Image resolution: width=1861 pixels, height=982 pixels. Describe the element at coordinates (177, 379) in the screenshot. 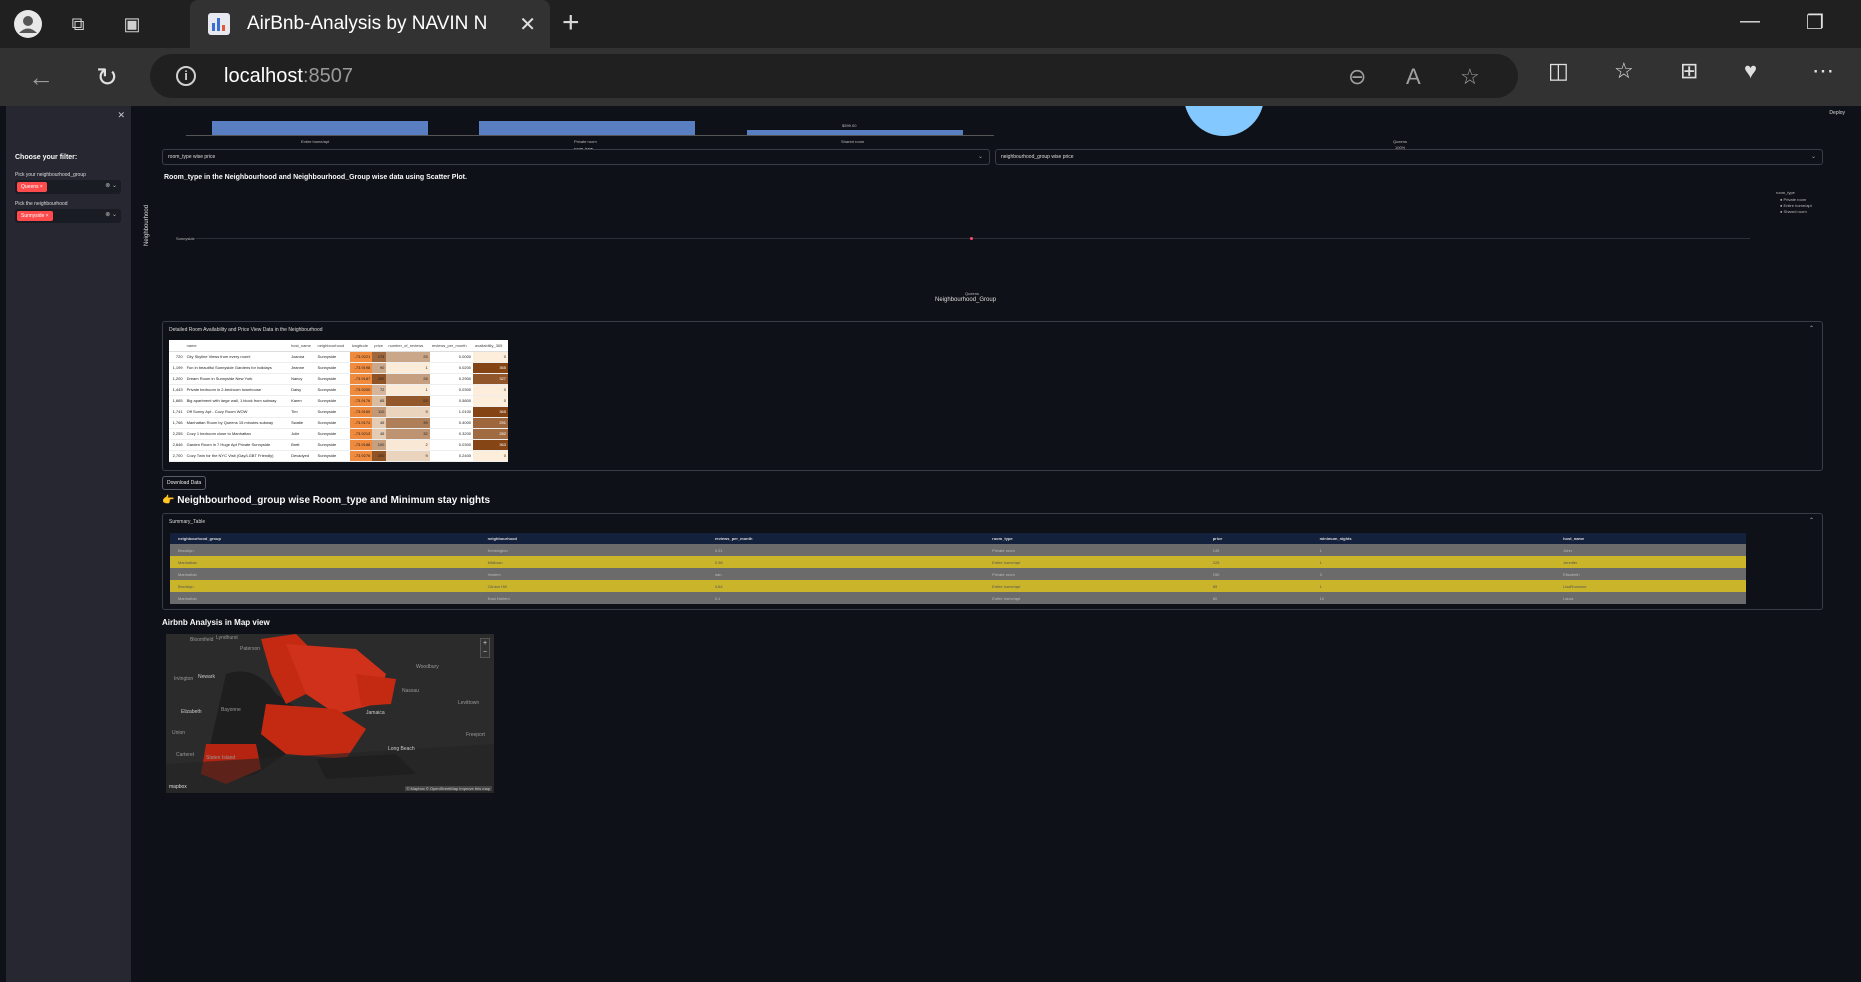

I see `table-cell: 1,200` at that location.